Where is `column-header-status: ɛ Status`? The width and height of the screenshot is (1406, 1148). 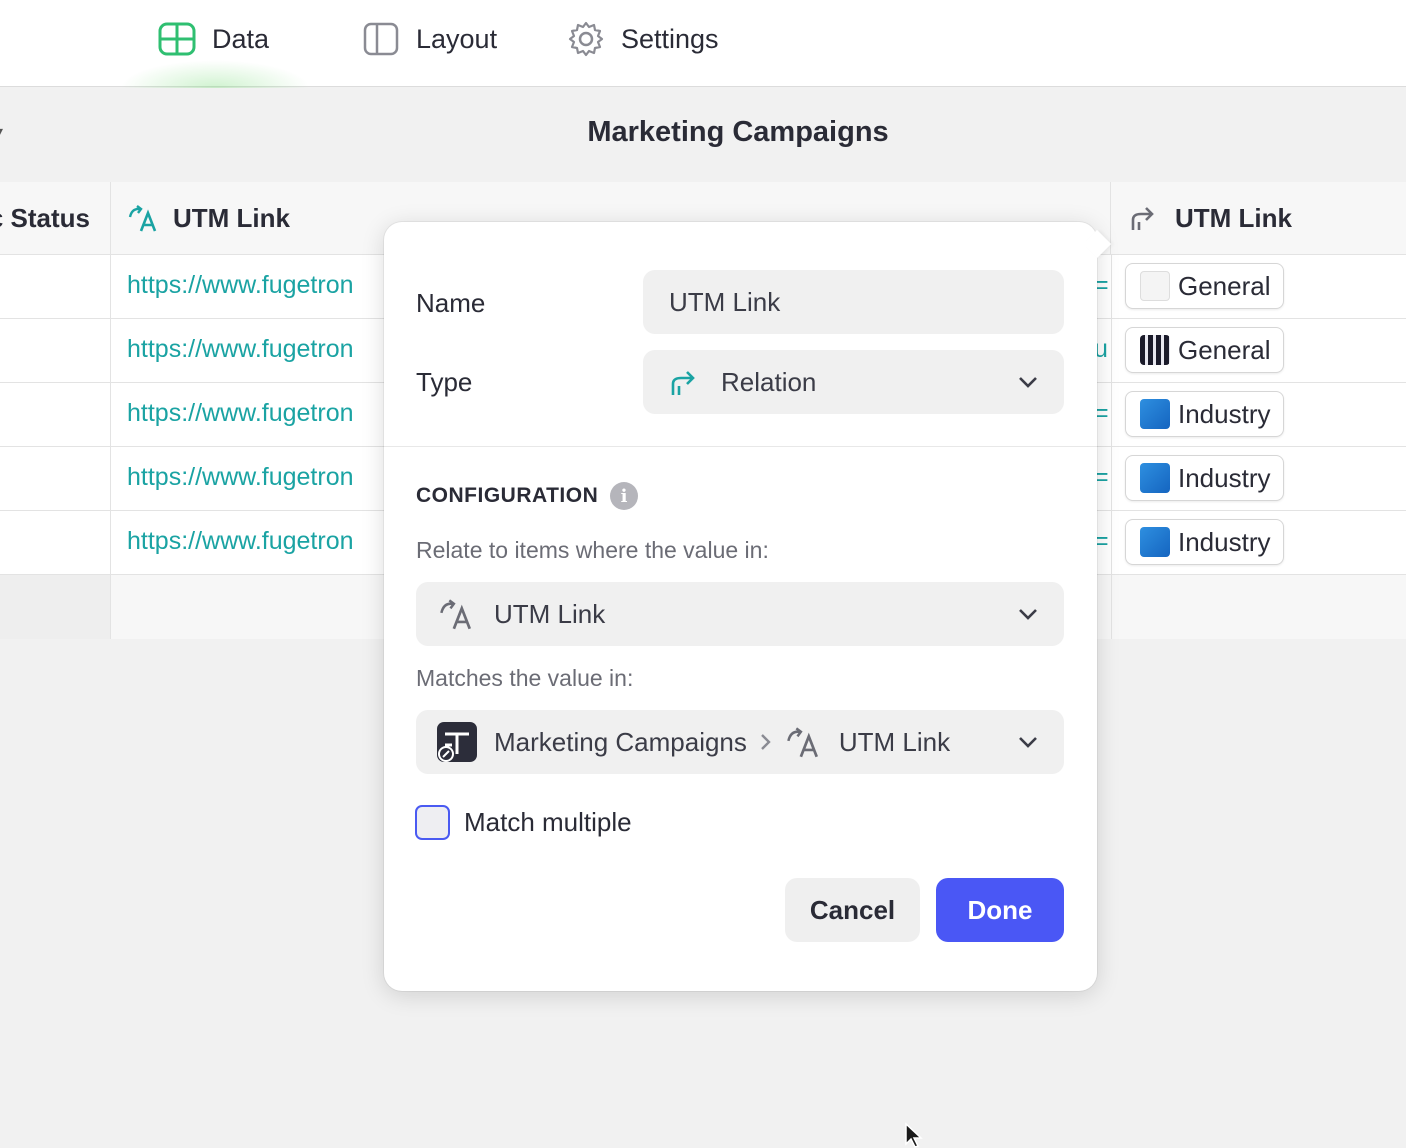 column-header-status: ɛ Status is located at coordinates (55, 218).